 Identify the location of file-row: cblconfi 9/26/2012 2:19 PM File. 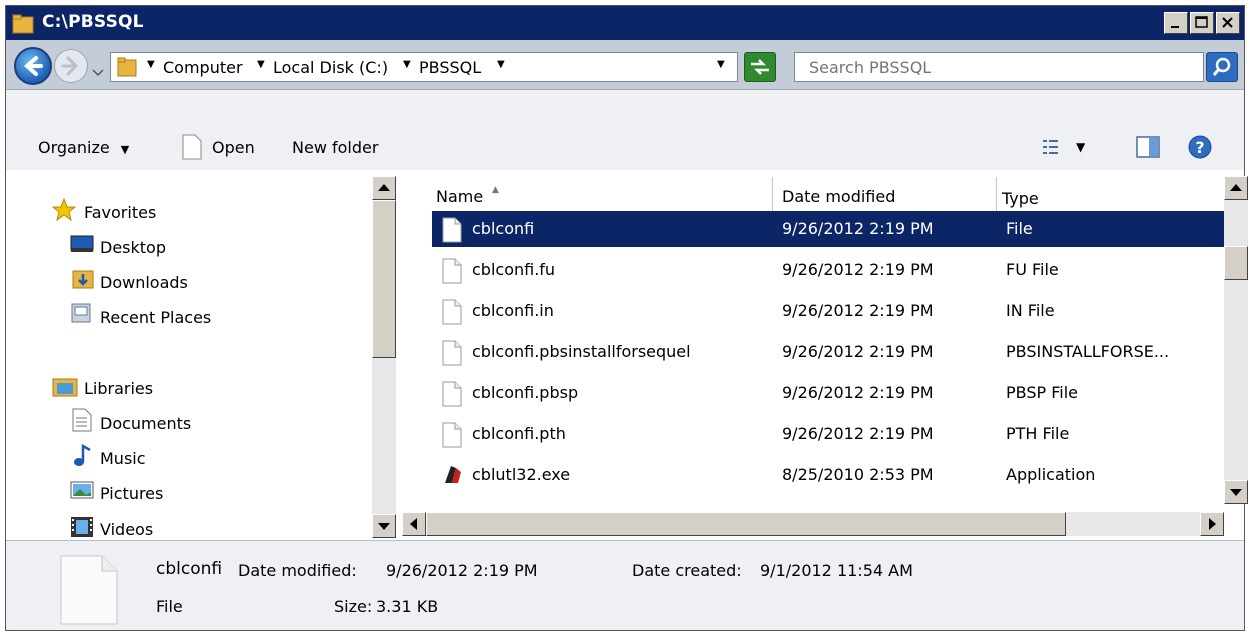
(828, 229).